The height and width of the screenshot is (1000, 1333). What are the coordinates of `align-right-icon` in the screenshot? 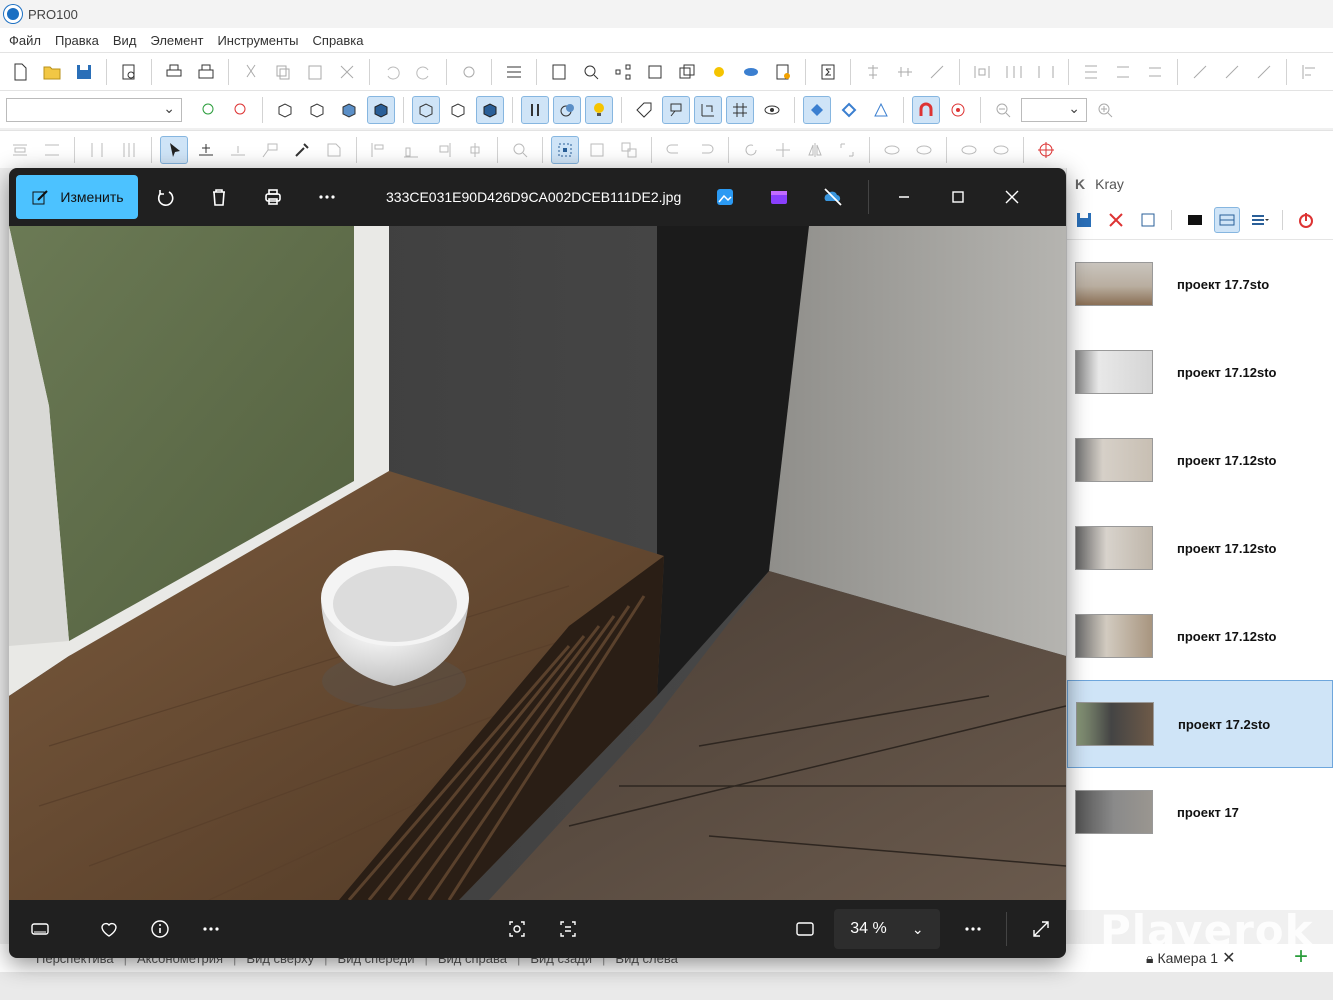 It's located at (443, 150).